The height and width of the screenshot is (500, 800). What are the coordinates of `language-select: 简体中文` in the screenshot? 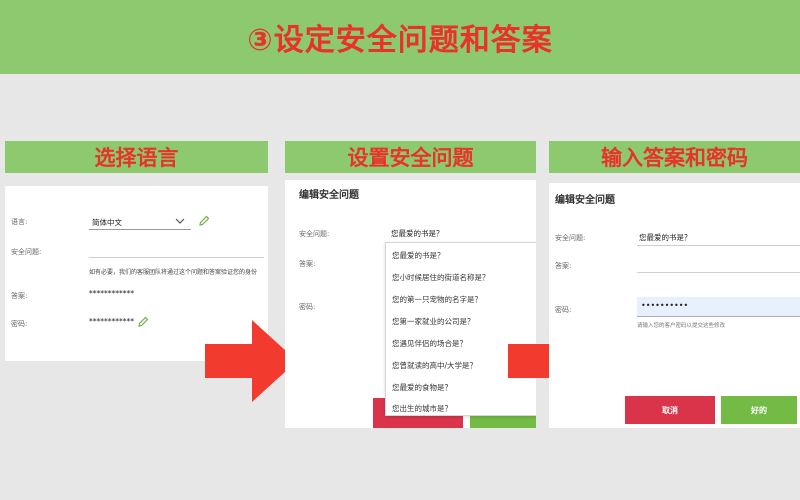 It's located at (140, 220).